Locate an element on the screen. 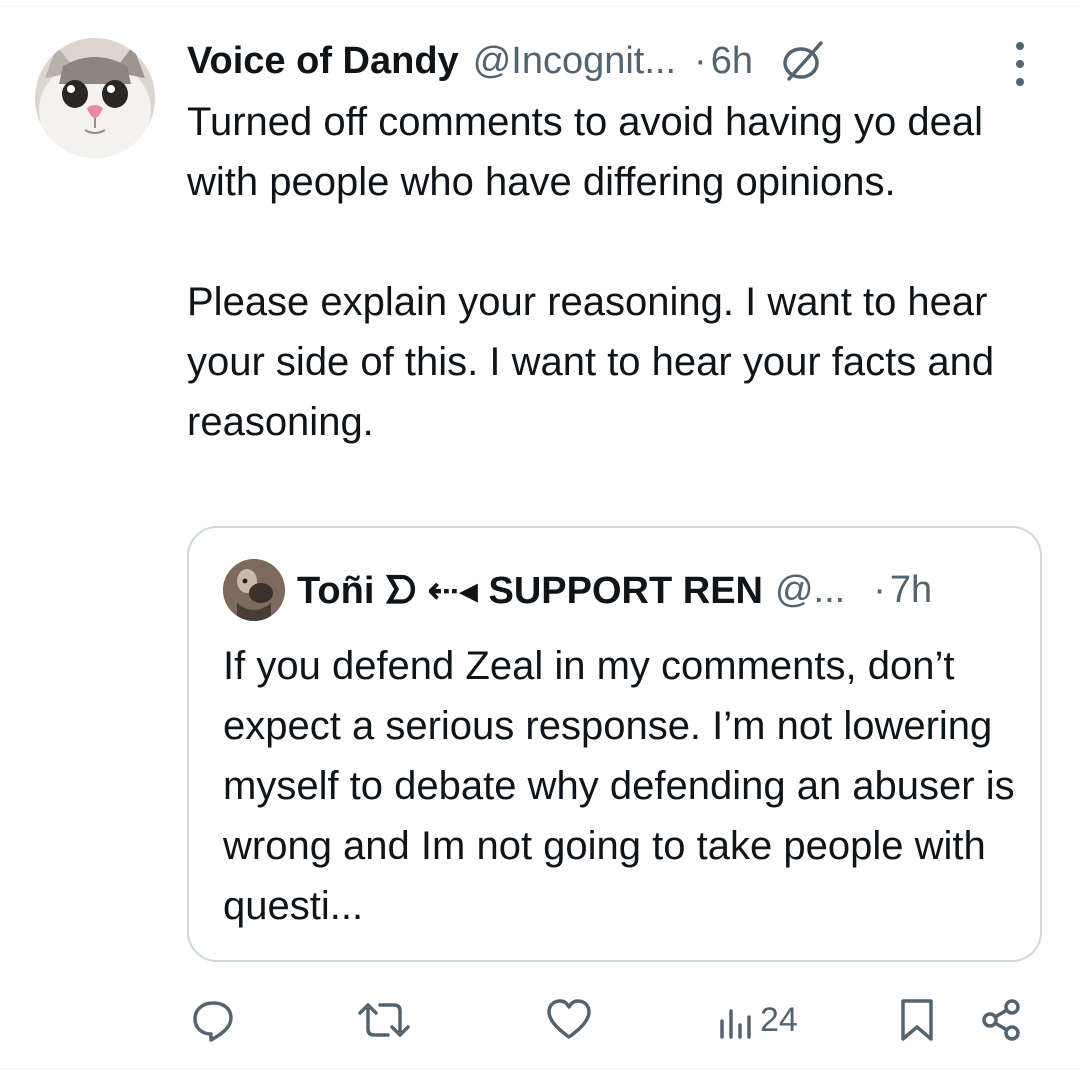 The height and width of the screenshot is (1075, 1080). quoted-avatar-icon is located at coordinates (254, 590).